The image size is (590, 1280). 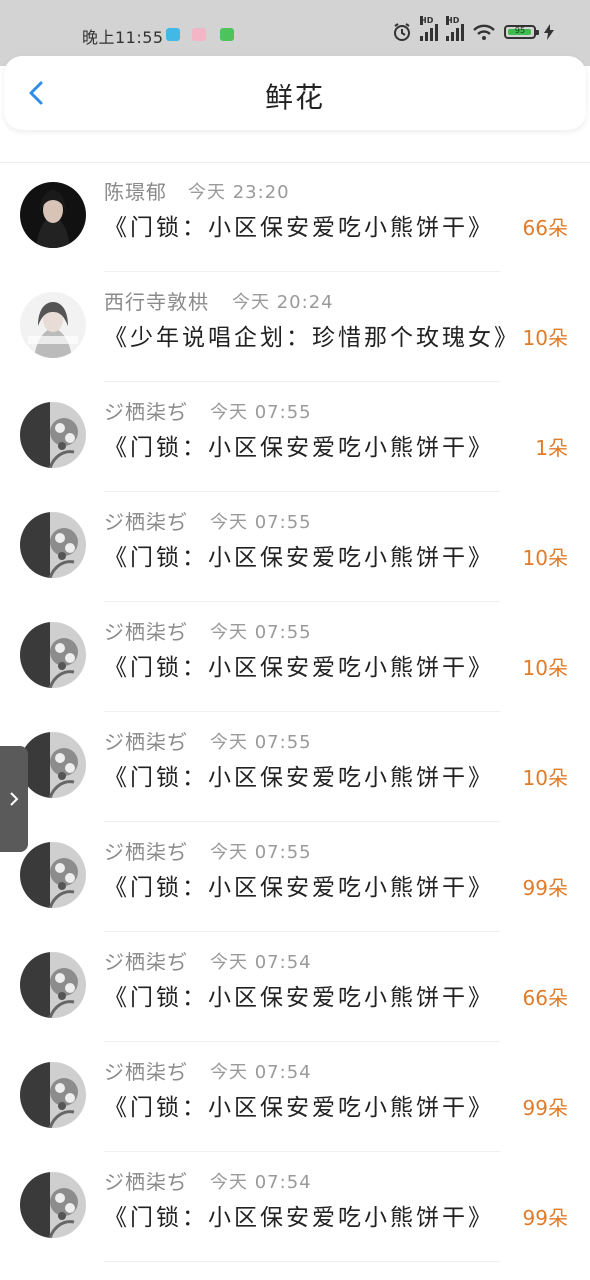 I want to click on battery-icon: 95, so click(x=521, y=32).